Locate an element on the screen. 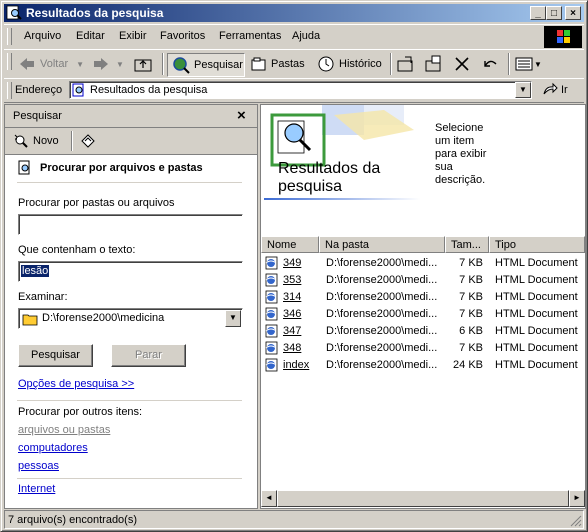 This screenshot has height=532, width=588. file-name: 347 is located at coordinates (292, 331).